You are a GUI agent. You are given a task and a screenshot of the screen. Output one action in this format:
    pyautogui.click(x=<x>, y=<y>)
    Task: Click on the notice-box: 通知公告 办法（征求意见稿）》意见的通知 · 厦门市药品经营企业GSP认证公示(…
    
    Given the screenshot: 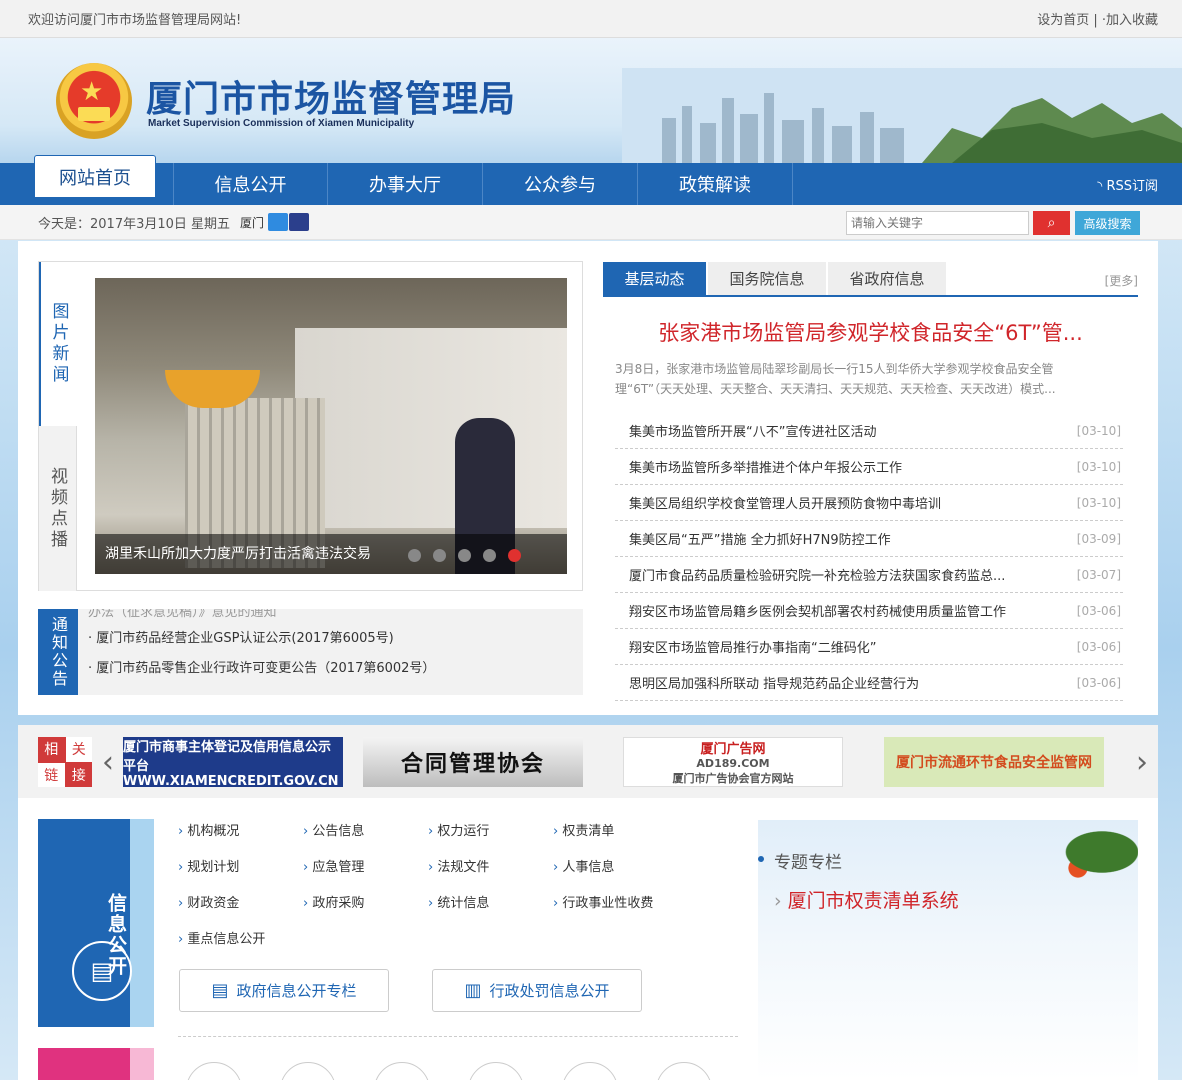 What is the action you would take?
    pyautogui.click(x=310, y=652)
    